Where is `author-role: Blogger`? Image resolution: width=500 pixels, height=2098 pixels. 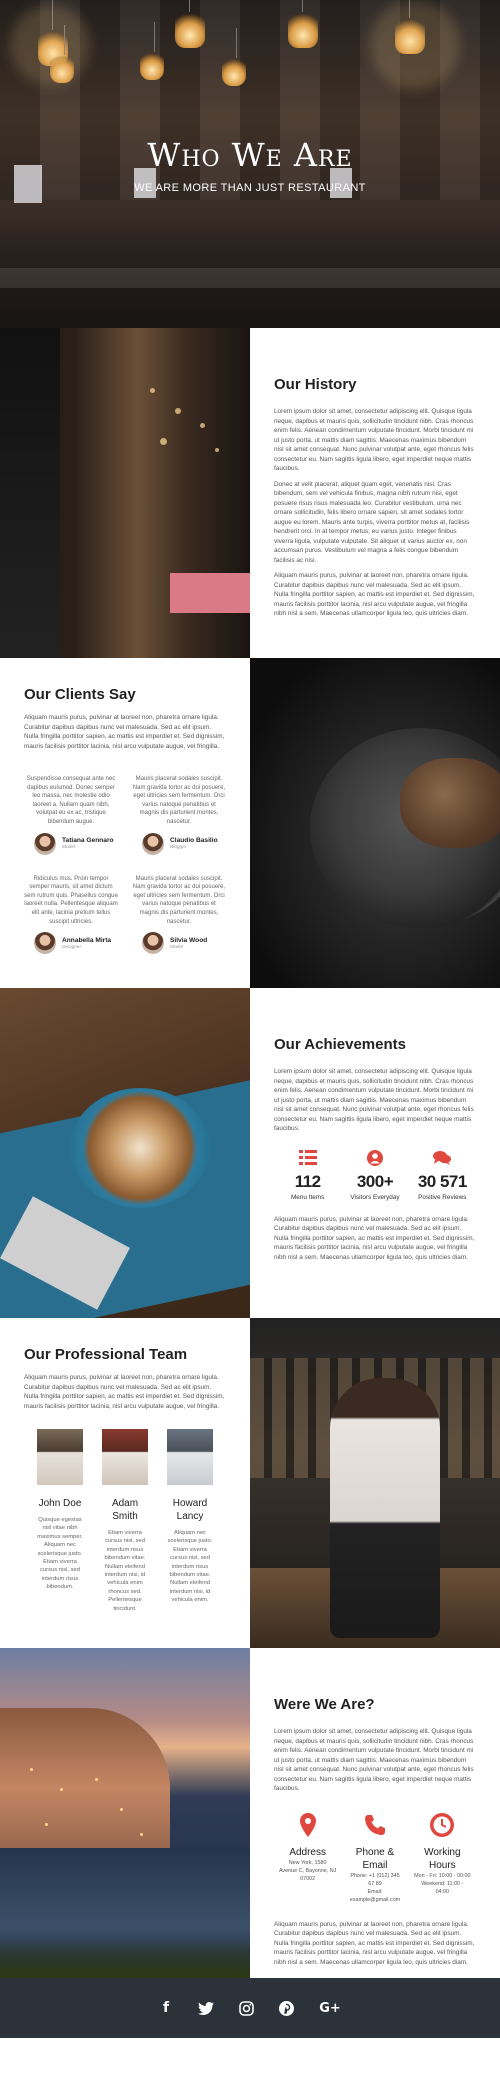 author-role: Blogger is located at coordinates (178, 848).